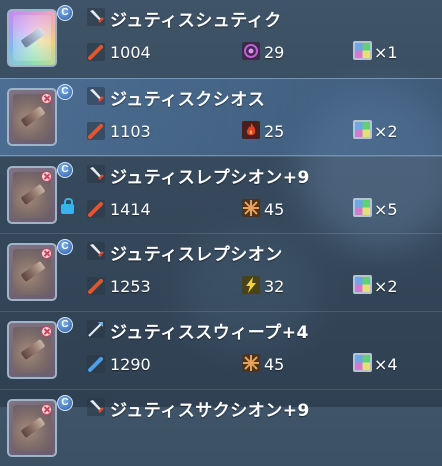 The width and height of the screenshot is (442, 466). Describe the element at coordinates (130, 209) in the screenshot. I see `attack-value: 1414` at that location.